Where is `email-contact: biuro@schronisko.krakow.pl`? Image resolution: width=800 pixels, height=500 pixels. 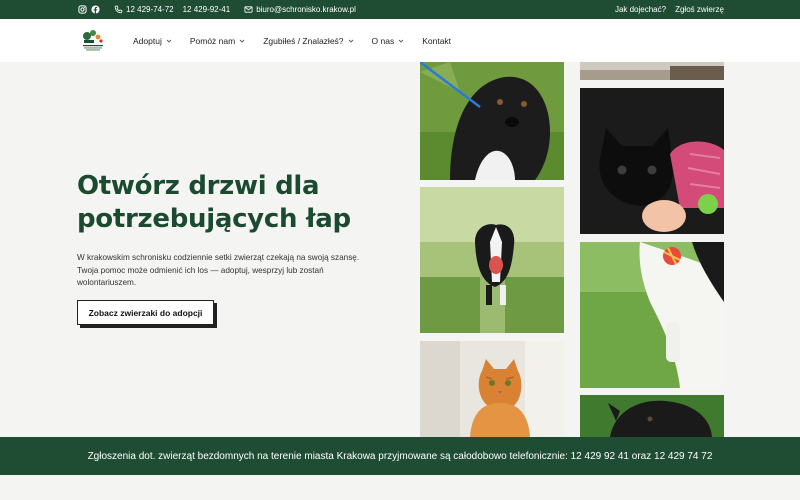
email-contact: biuro@schronisko.krakow.pl is located at coordinates (300, 9).